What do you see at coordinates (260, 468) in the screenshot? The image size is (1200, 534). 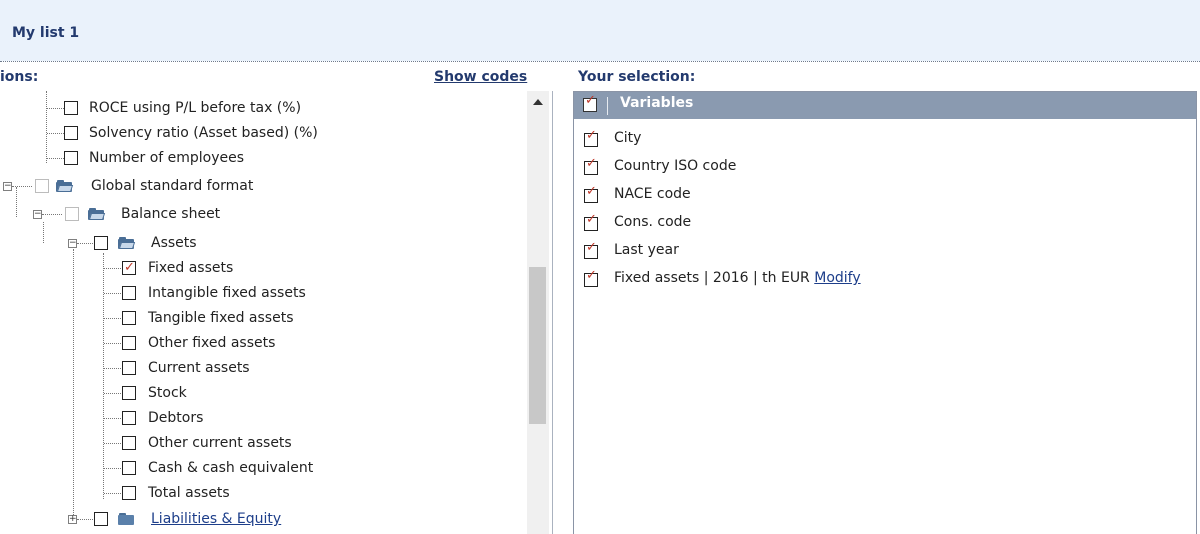 I see `tree-item-cash-equivalent: Cash & cash equivalent` at bounding box center [260, 468].